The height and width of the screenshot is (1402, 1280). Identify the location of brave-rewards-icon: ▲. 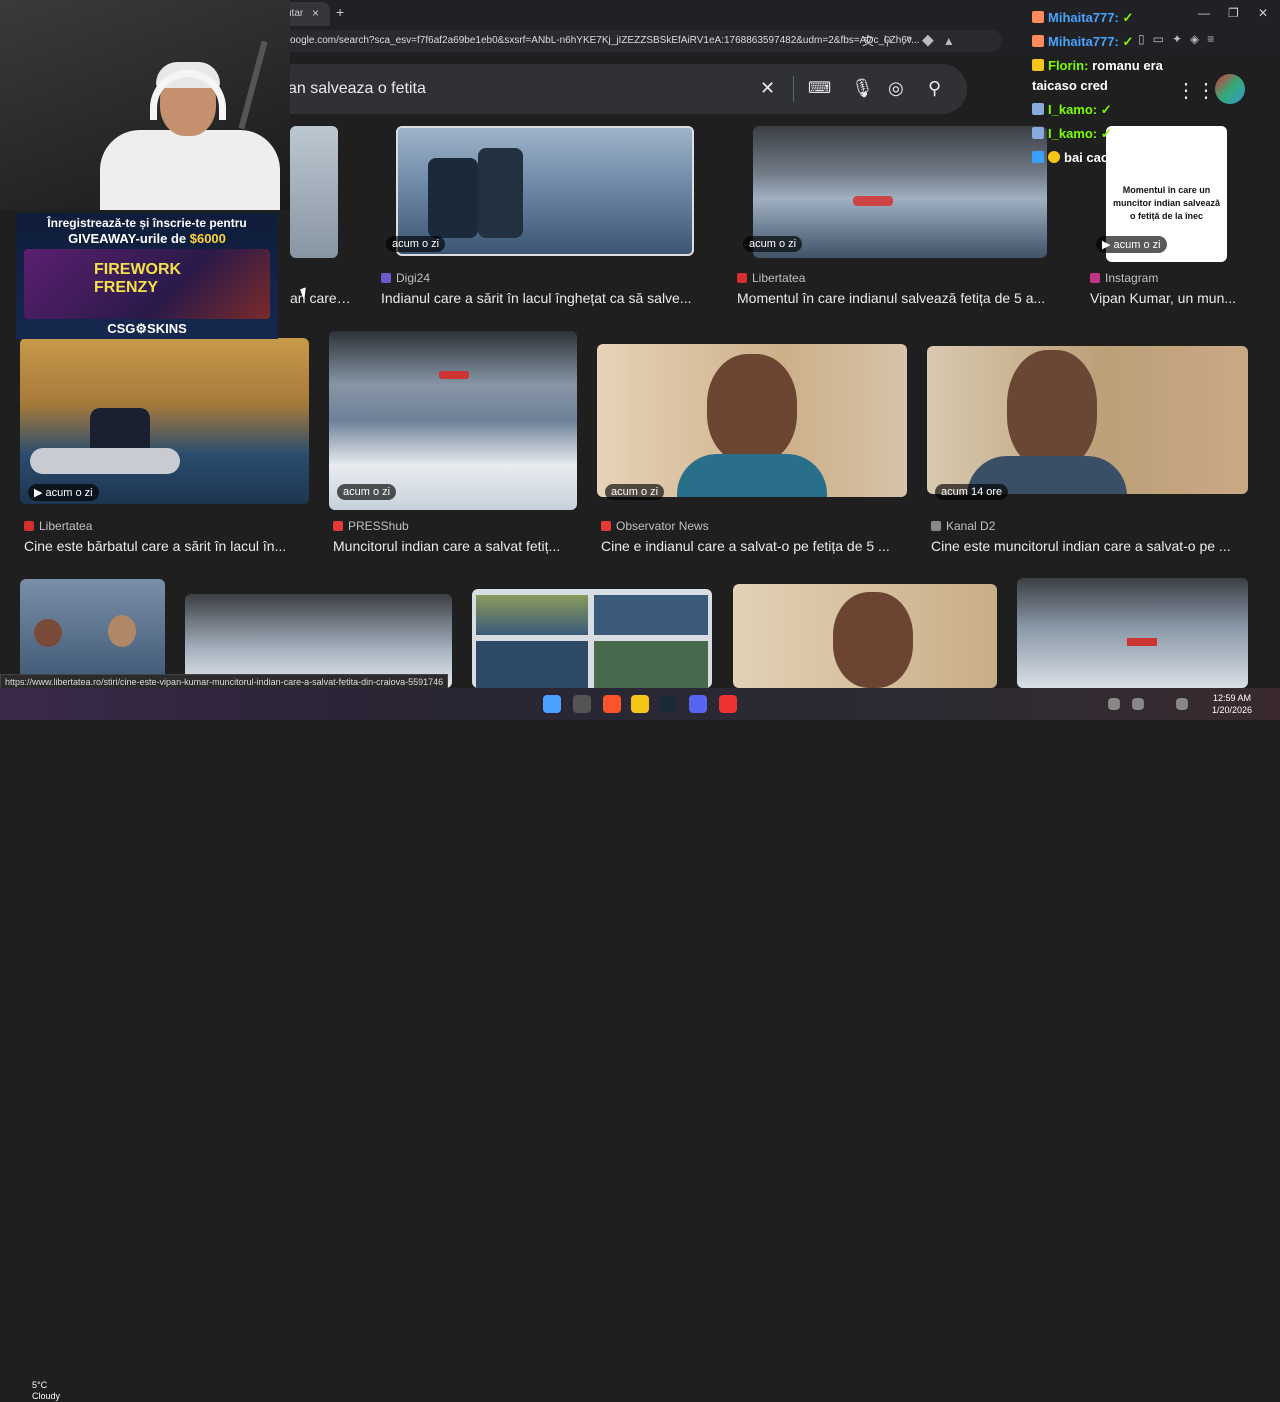
(953, 41).